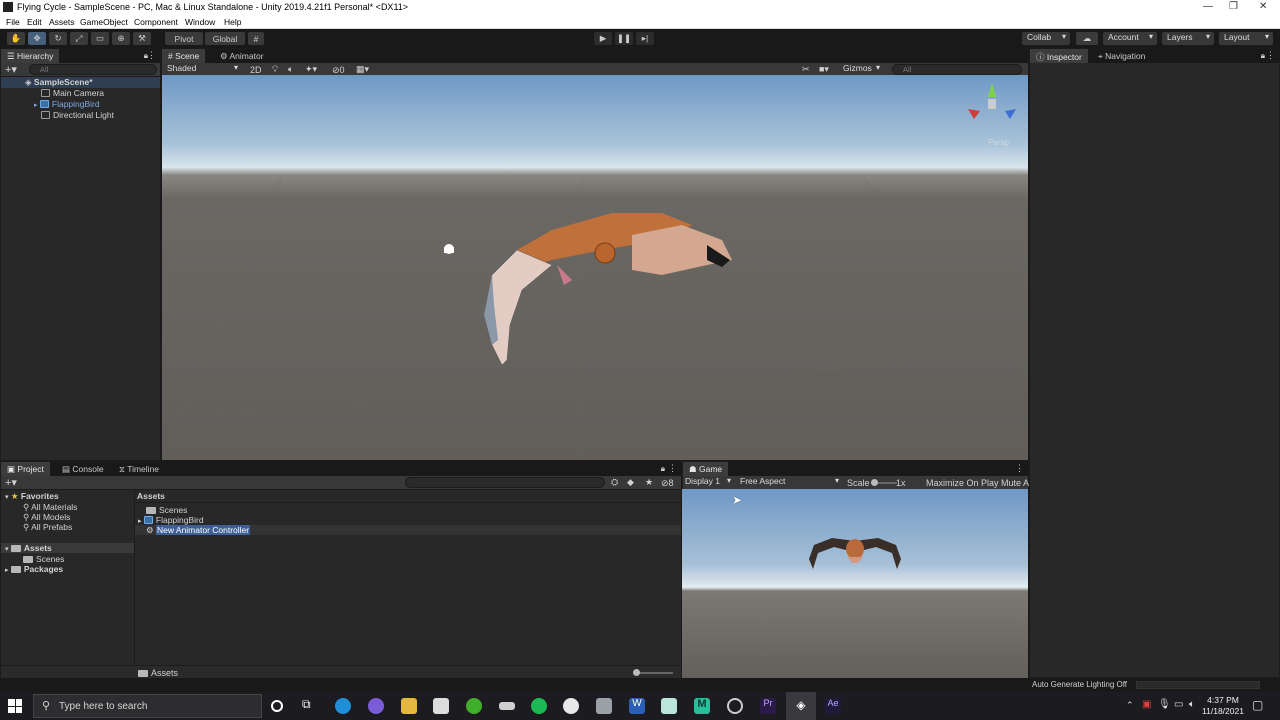 This screenshot has width=1280, height=720. I want to click on rotate-tool-icon: ↻, so click(58, 38).